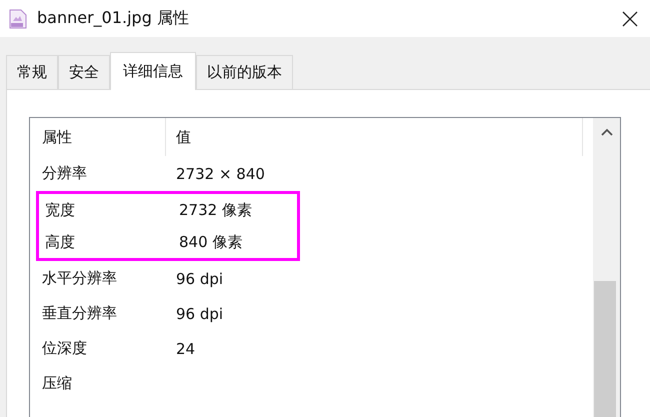 The height and width of the screenshot is (417, 650). What do you see at coordinates (101, 137) in the screenshot?
I see `column-header: 属性` at bounding box center [101, 137].